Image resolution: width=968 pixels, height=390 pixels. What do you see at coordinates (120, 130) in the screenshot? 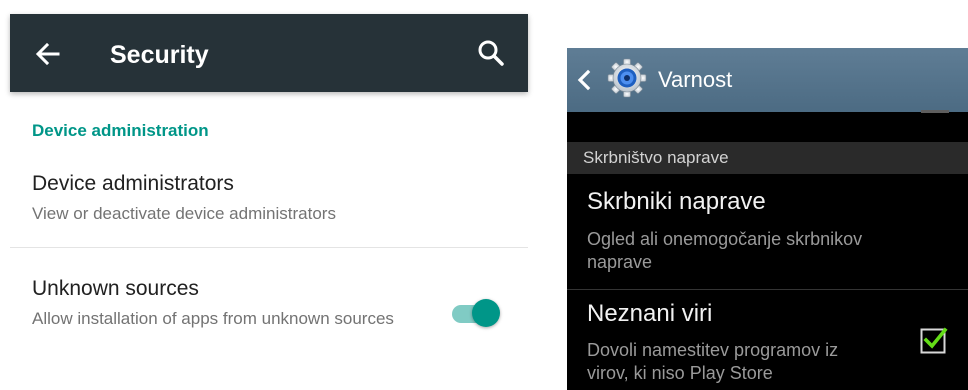
I see `section-header-device-administration: Device administration` at bounding box center [120, 130].